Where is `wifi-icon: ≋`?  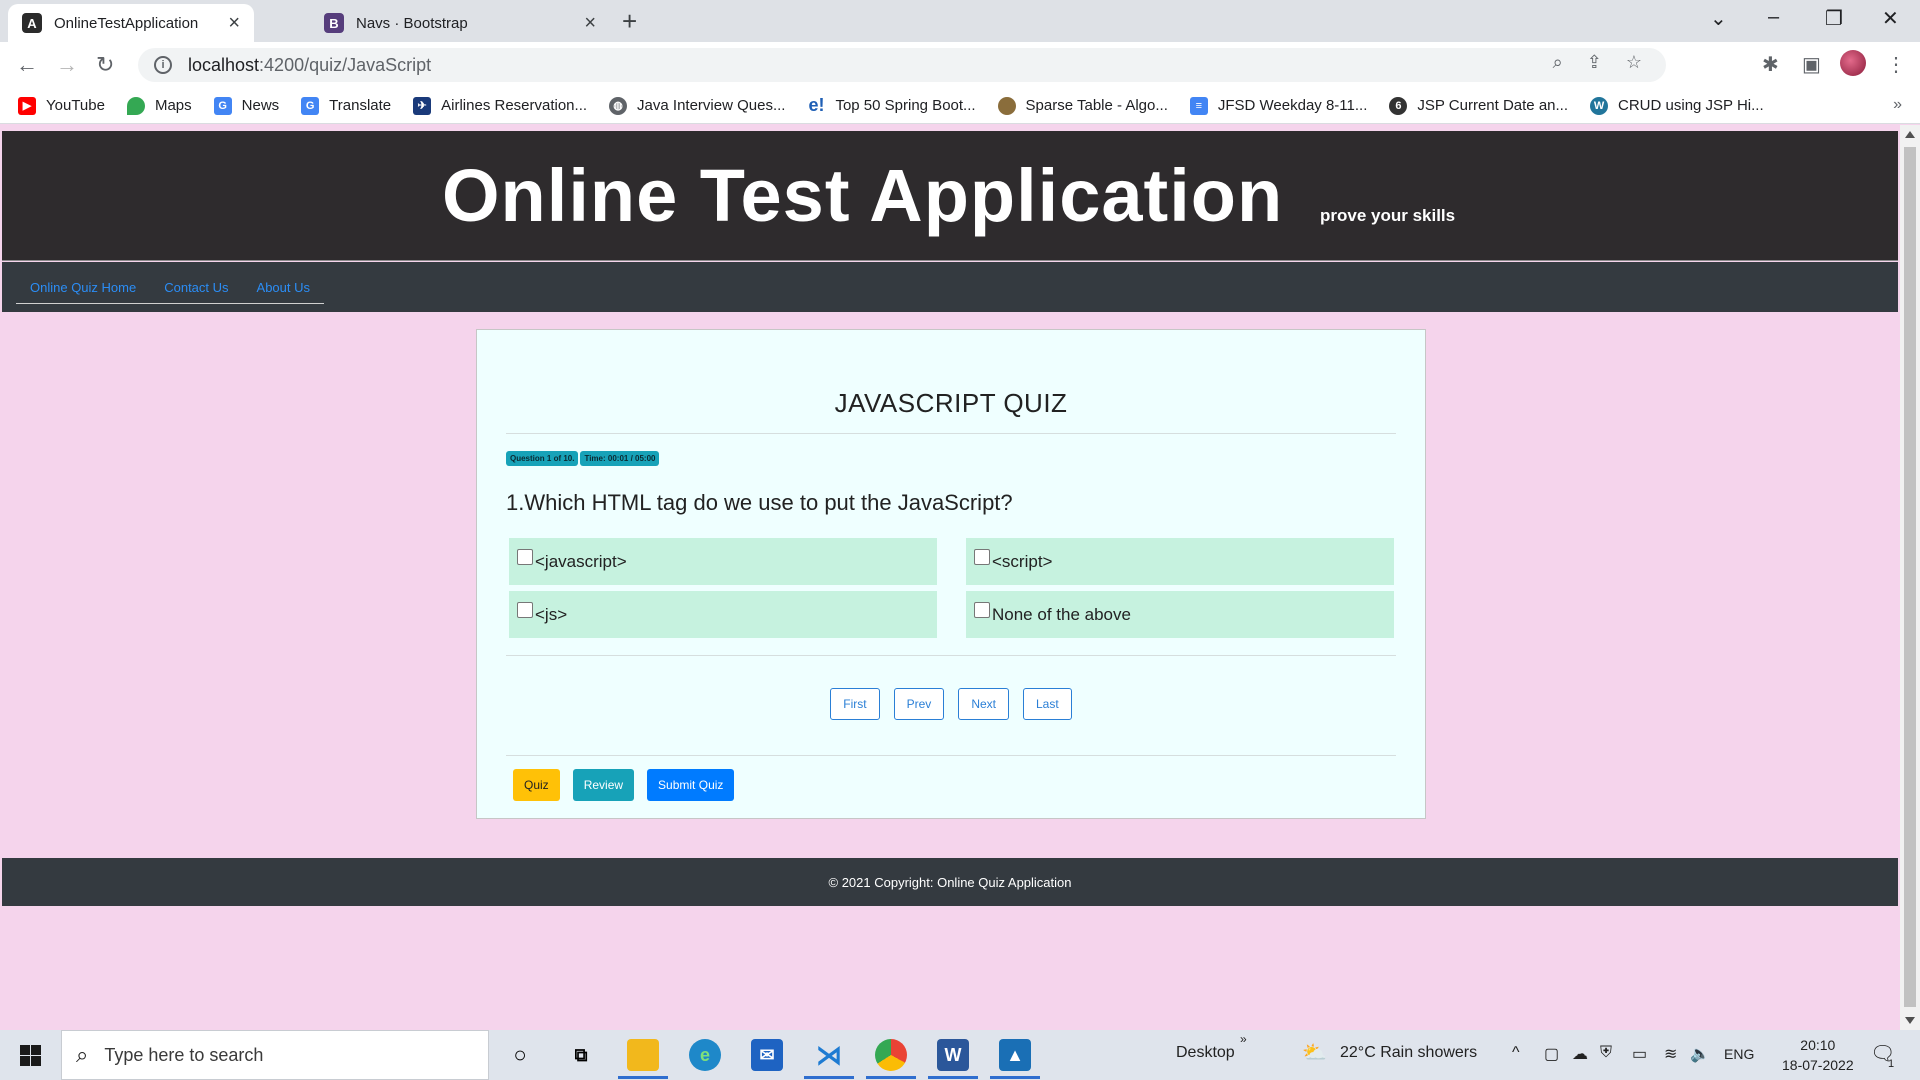 wifi-icon: ≋ is located at coordinates (1670, 1054).